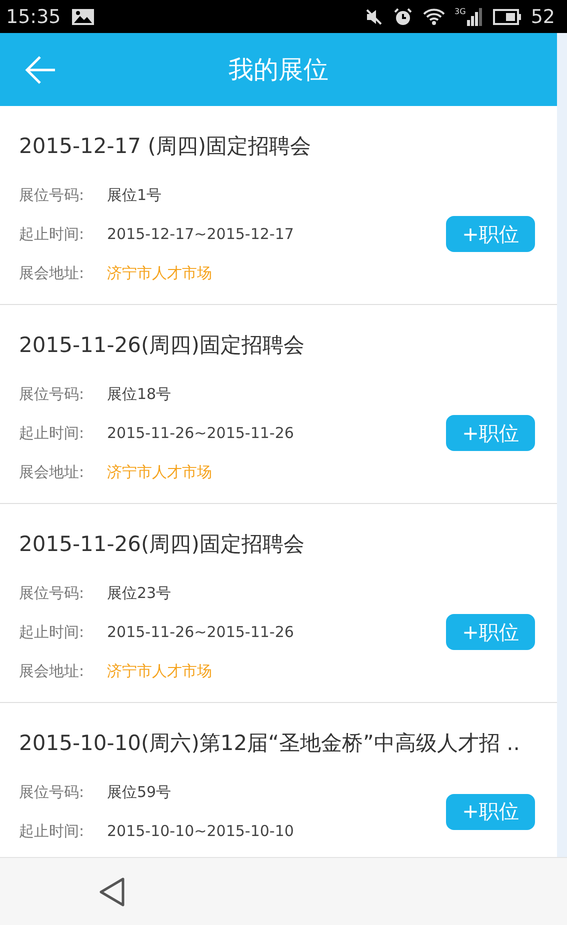  Describe the element at coordinates (139, 792) in the screenshot. I see `field-value: 展位59号` at that location.